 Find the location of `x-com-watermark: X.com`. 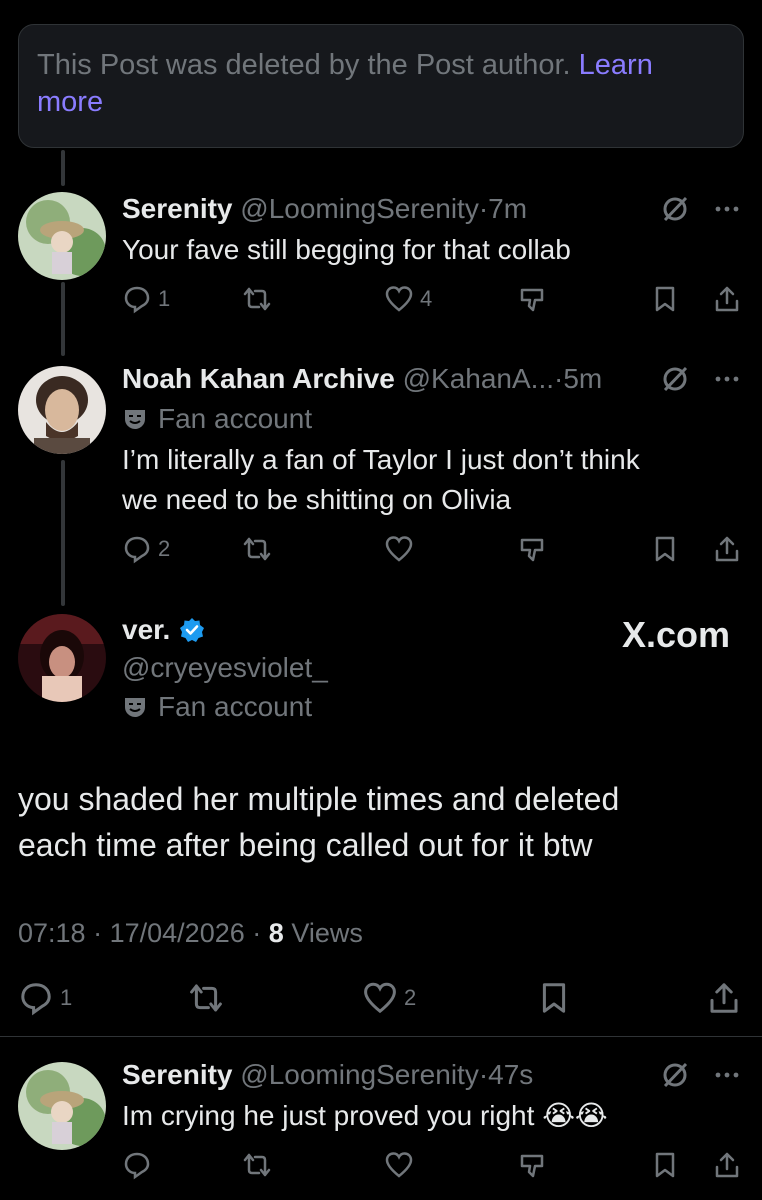

x-com-watermark: X.com is located at coordinates (675, 634).